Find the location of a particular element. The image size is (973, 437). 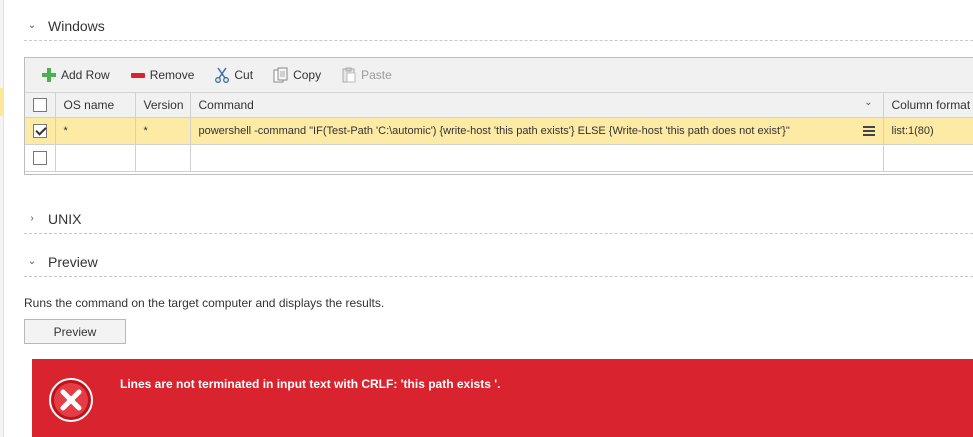

section-header-preview: ⌄ Preview is located at coordinates (498, 262).